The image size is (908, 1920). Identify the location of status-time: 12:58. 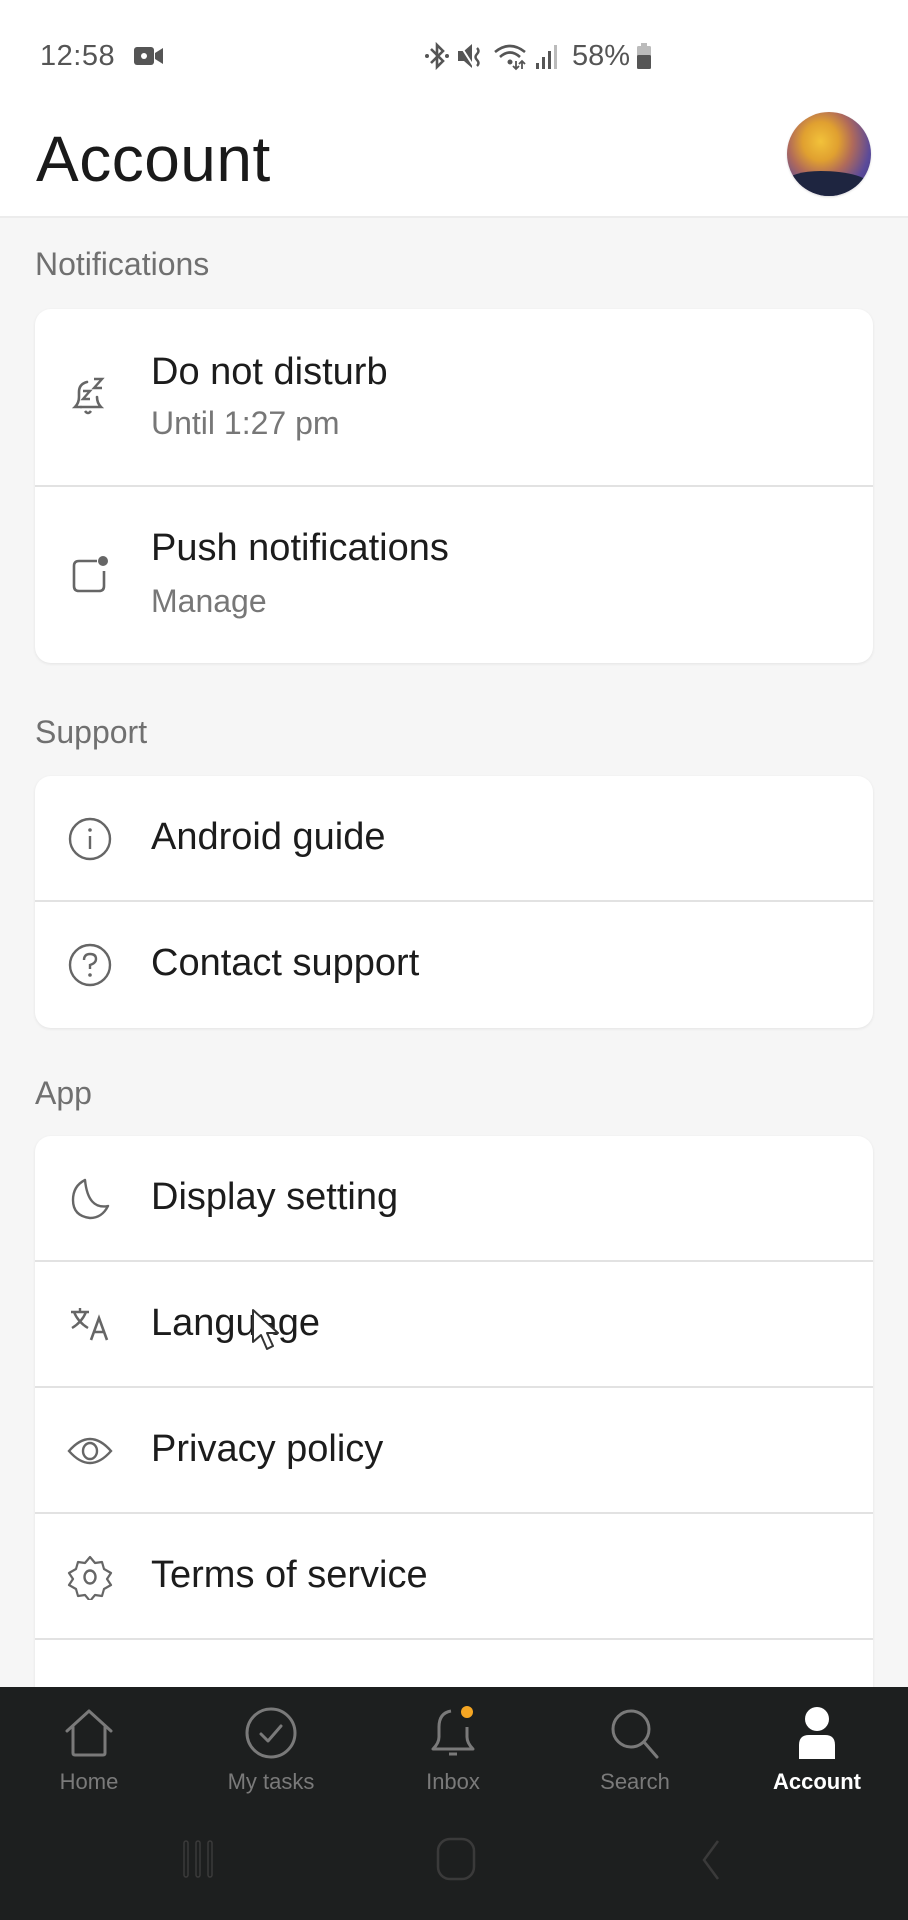
(78, 56).